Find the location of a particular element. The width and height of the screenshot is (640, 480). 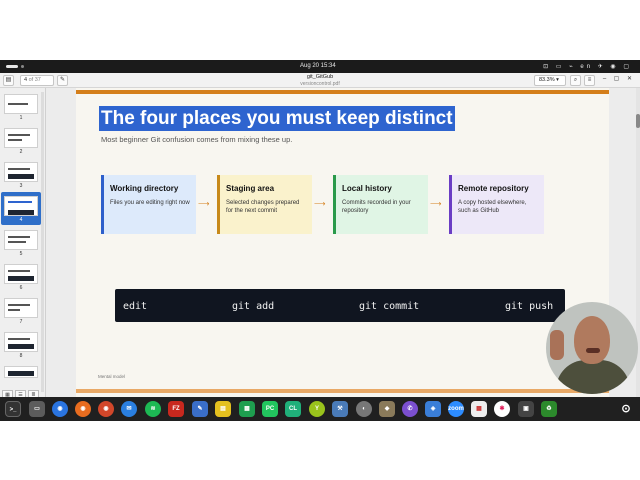

sidebar-scrollbar is located at coordinates (42, 242).